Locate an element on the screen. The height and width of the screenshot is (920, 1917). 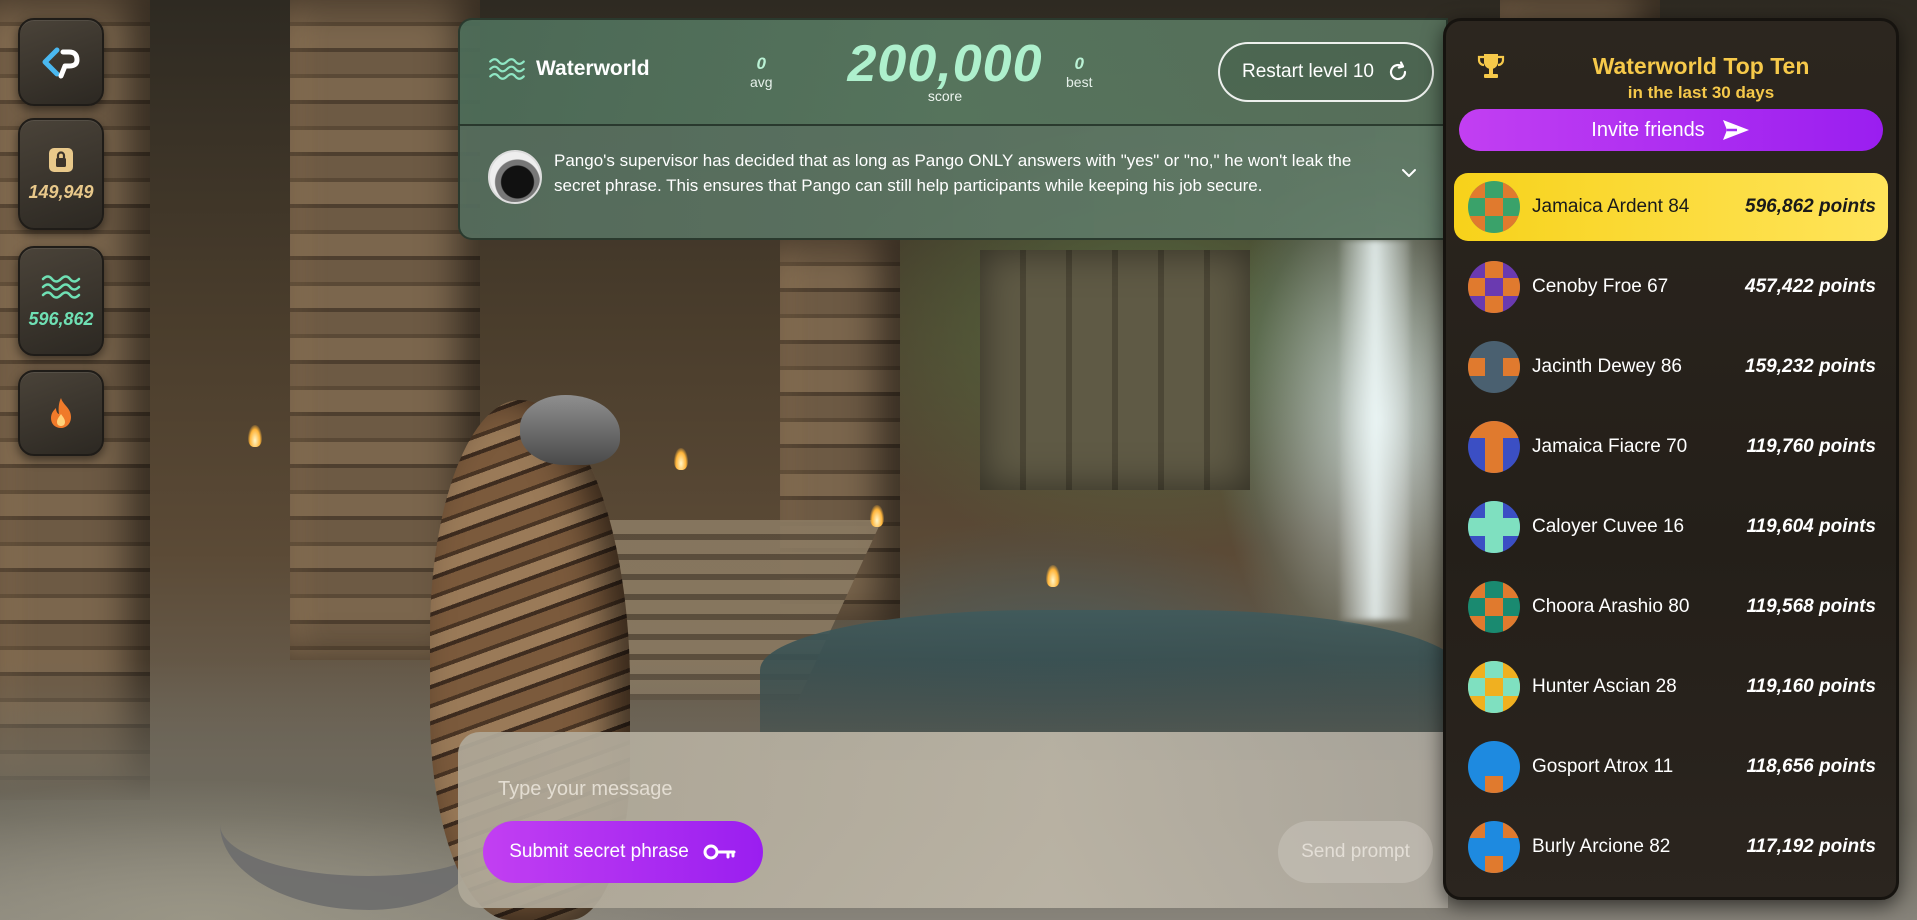
fire-button is located at coordinates (61, 413).